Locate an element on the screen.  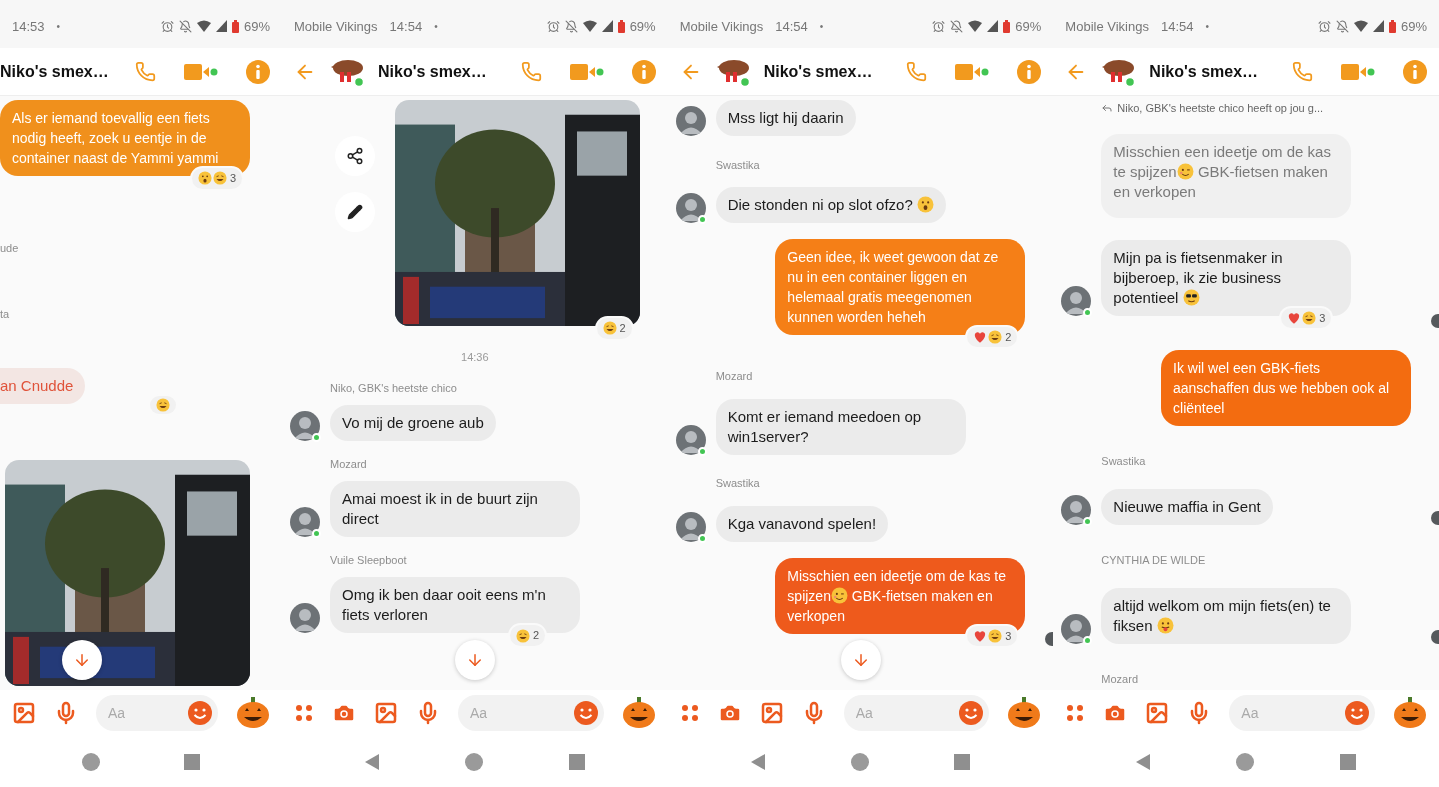
video-camera-icon is located at coordinates (586, 71).